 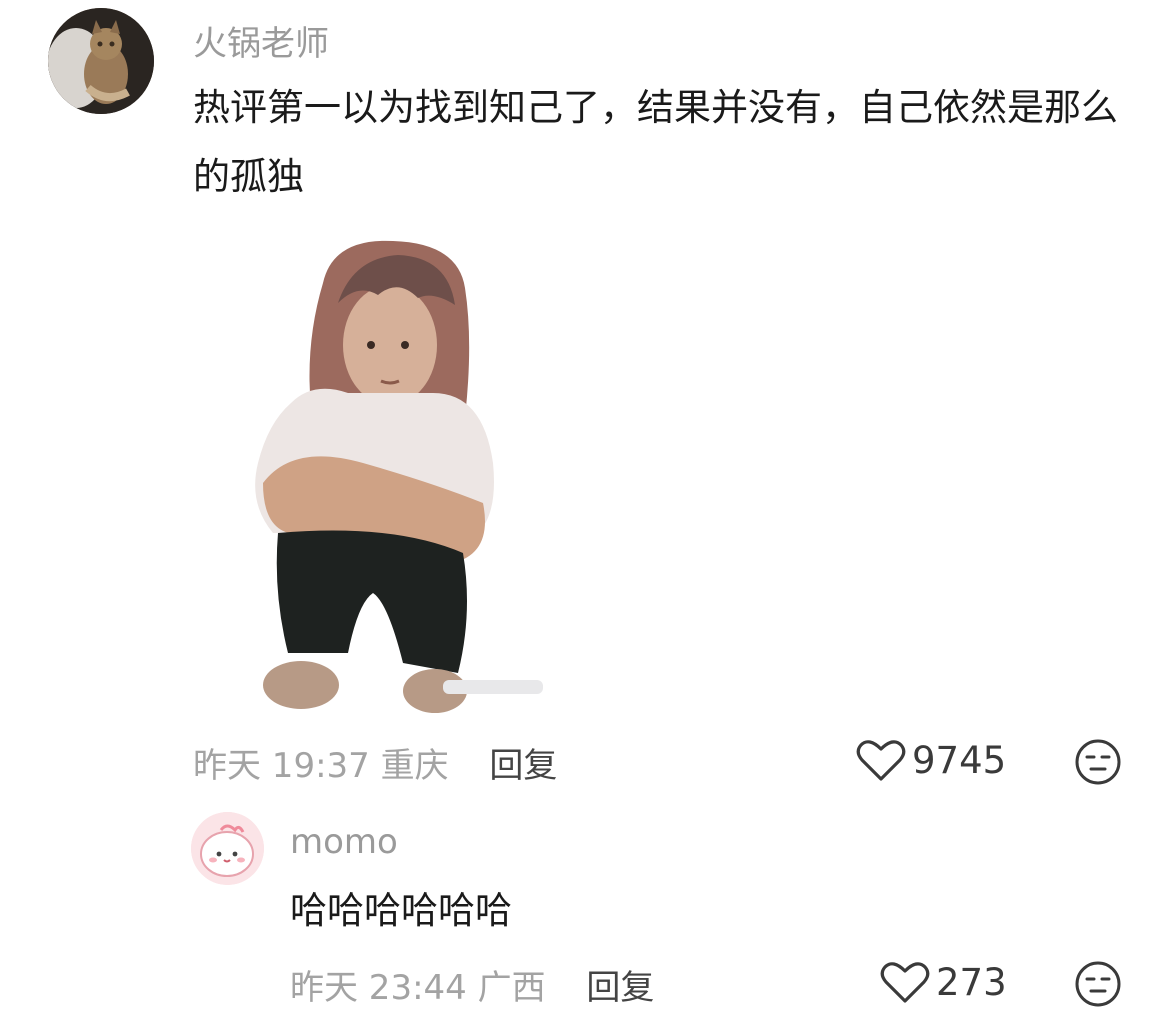 I want to click on user-avatar-momo, so click(x=227, y=848).